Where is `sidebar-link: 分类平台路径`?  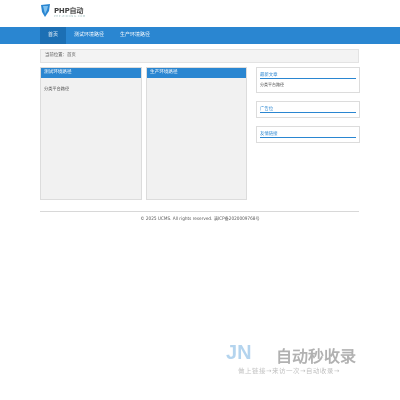 sidebar-link: 分类平台路径 is located at coordinates (308, 85).